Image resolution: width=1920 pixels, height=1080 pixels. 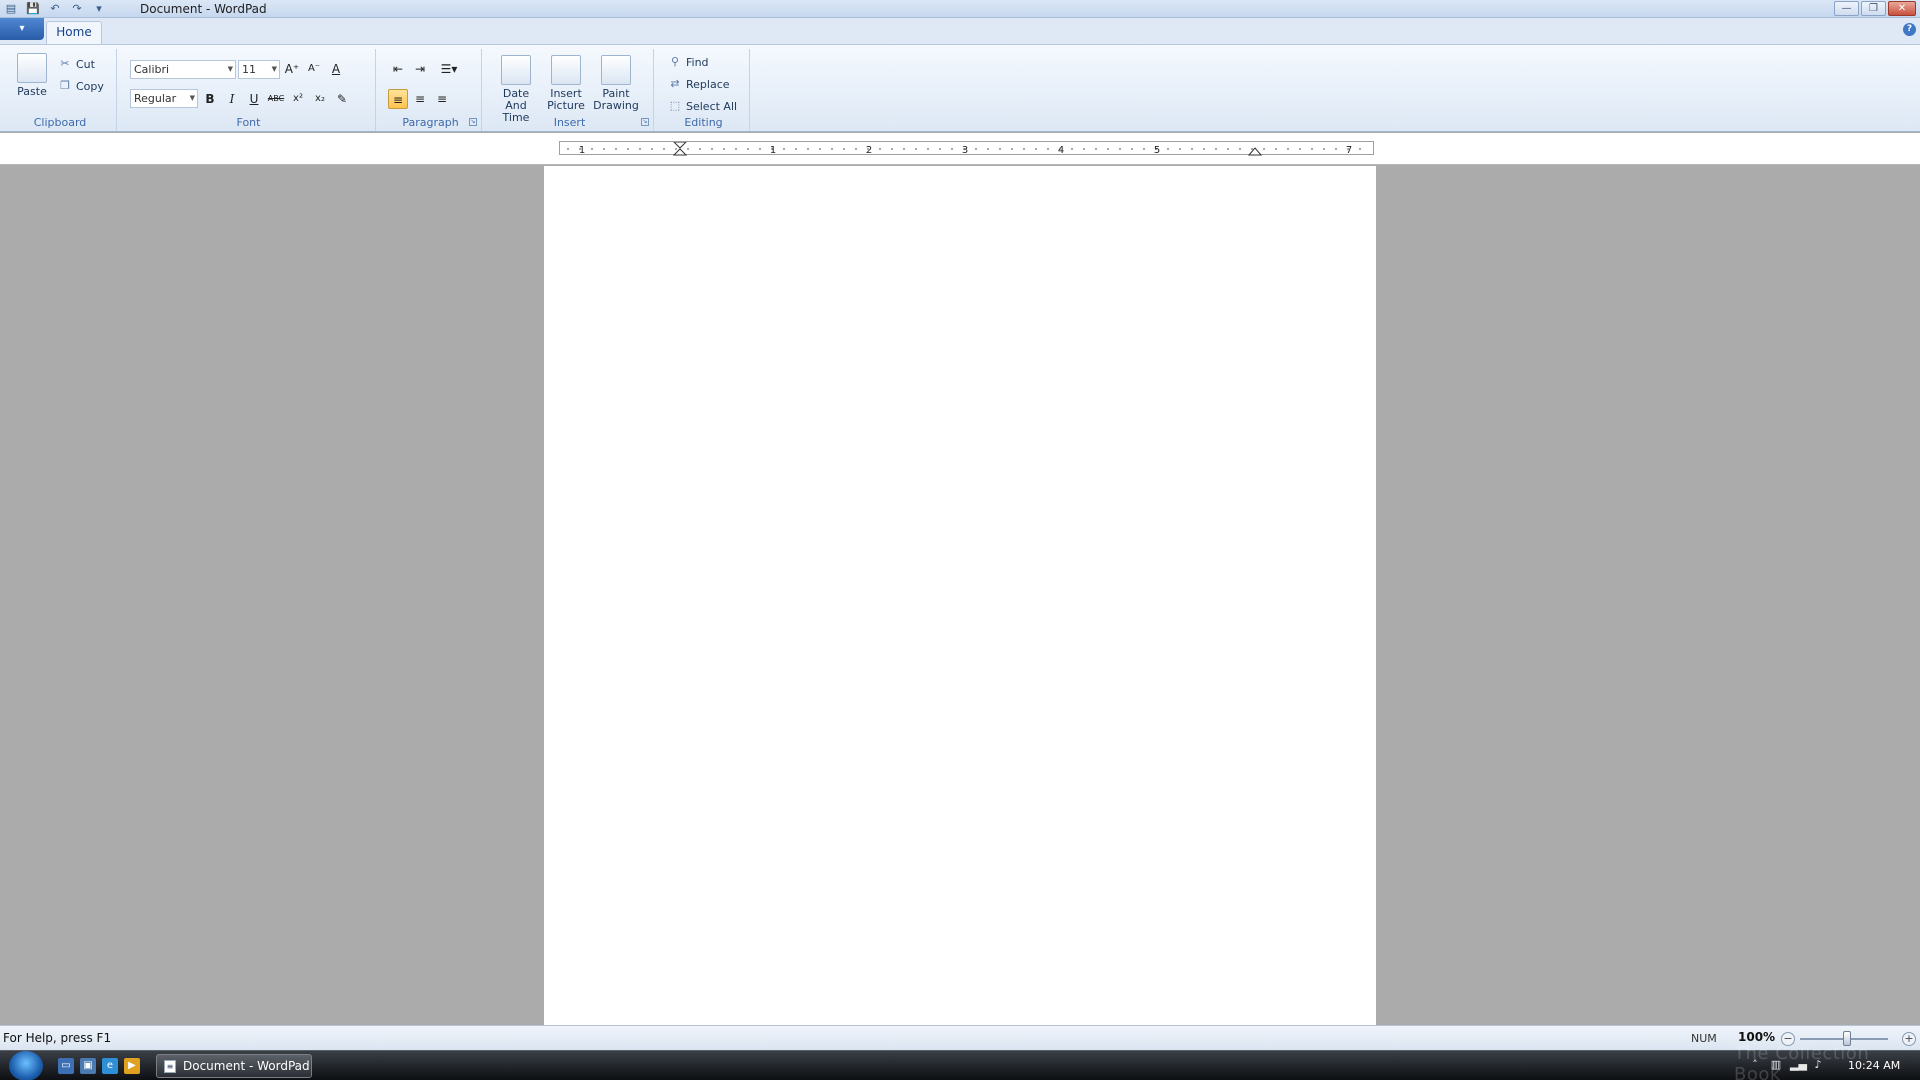 What do you see at coordinates (1349, 150) in the screenshot?
I see `ruler-number: 7` at bounding box center [1349, 150].